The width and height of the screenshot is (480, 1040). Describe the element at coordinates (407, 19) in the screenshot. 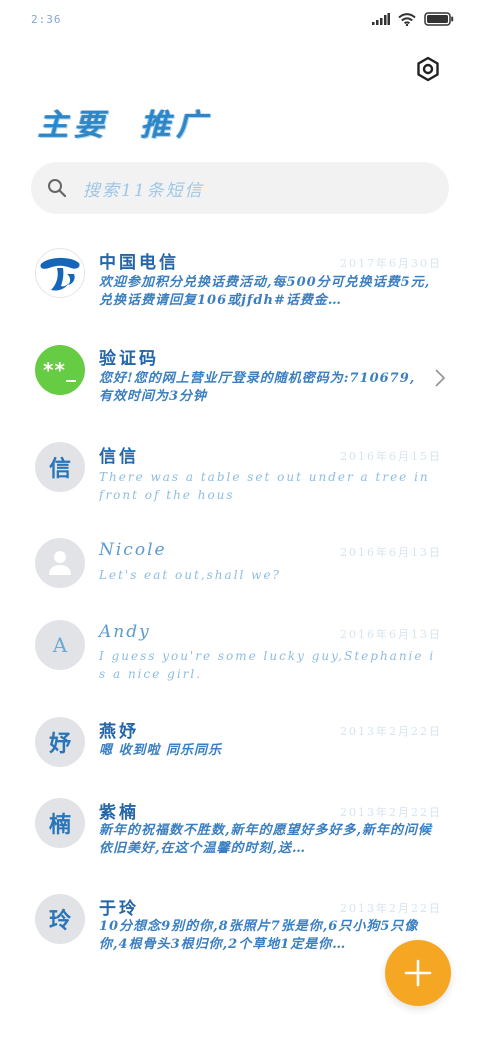

I see `wifi-icon` at that location.